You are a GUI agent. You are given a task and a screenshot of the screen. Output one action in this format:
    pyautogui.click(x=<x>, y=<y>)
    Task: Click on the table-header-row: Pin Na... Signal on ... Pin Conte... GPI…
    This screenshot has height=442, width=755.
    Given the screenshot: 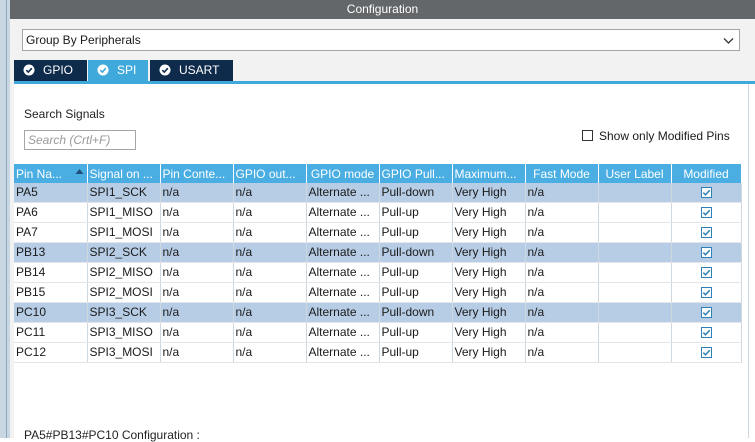 What is the action you would take?
    pyautogui.click(x=378, y=173)
    